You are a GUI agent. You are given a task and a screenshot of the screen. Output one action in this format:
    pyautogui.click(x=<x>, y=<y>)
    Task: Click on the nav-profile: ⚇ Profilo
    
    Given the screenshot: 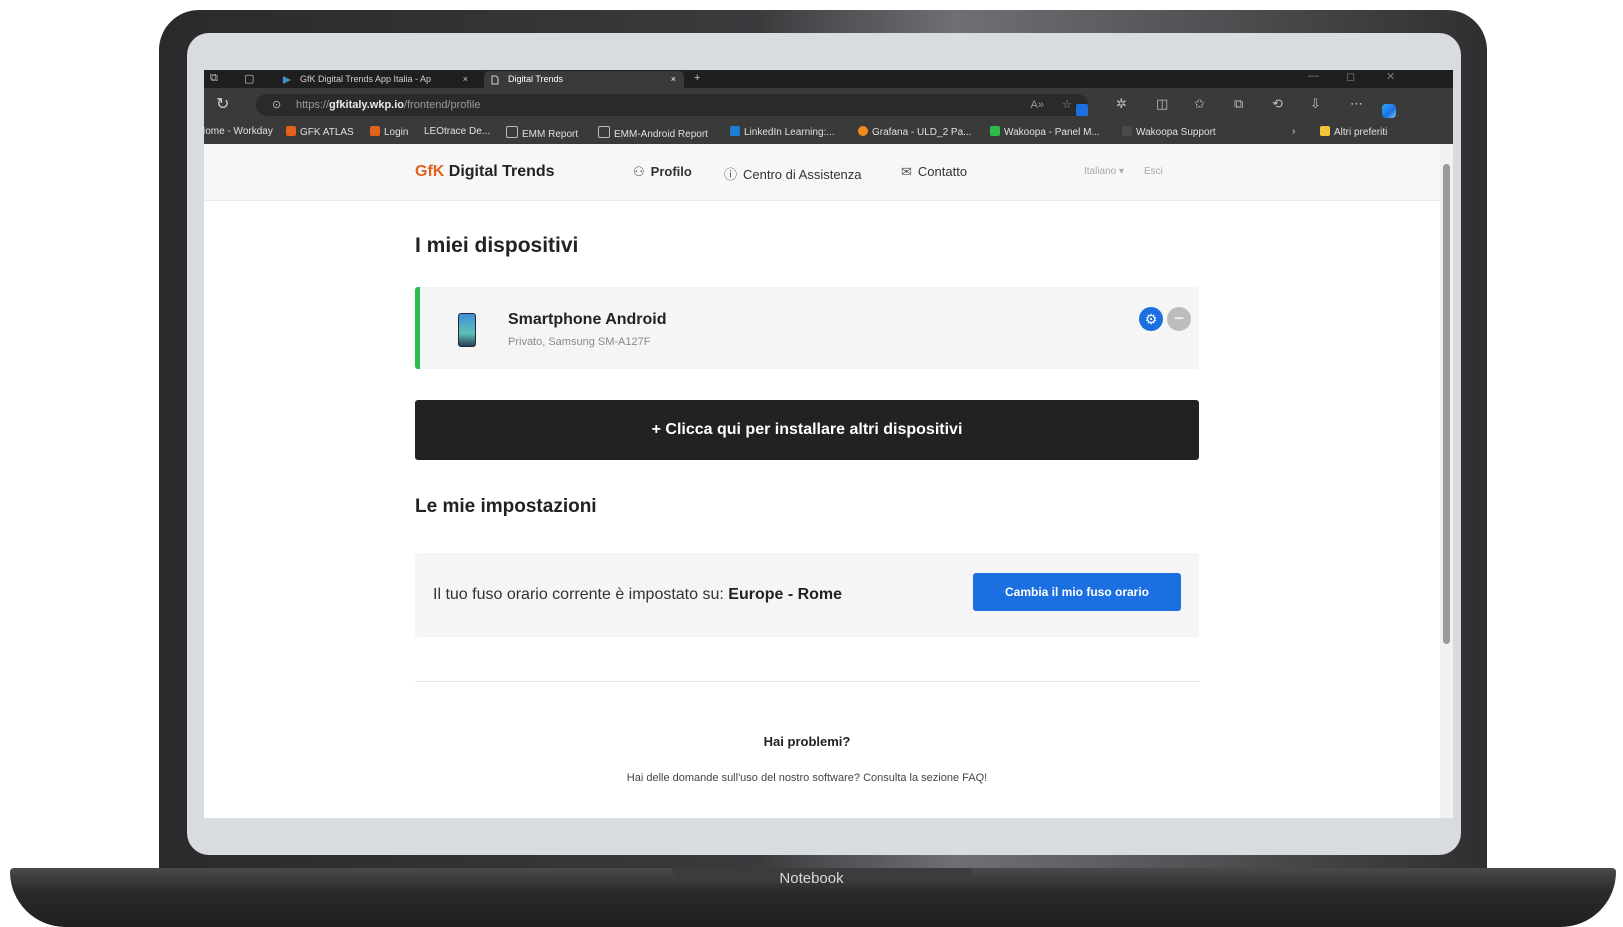 What is the action you would take?
    pyautogui.click(x=662, y=172)
    